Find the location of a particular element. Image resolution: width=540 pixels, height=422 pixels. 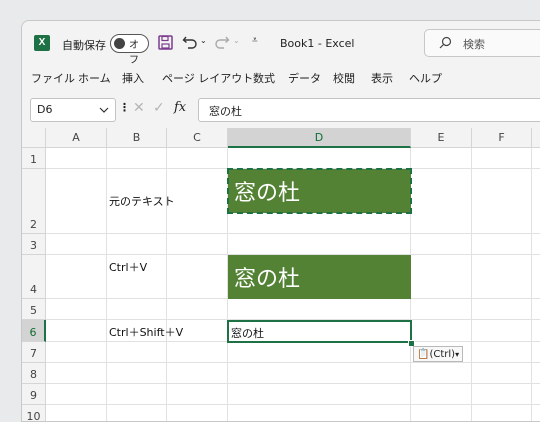

redo-dropdown-icon: ⌄ is located at coordinates (236, 40).